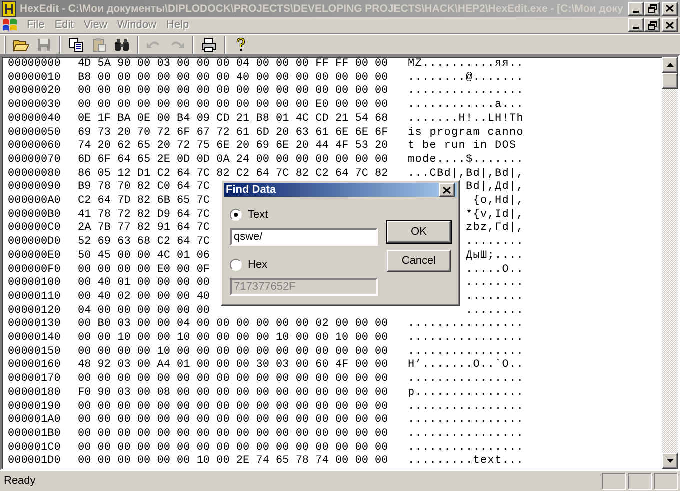  What do you see at coordinates (144, 310) in the screenshot?
I see `hex-bytes: 04 00 00 00 00 00 00` at bounding box center [144, 310].